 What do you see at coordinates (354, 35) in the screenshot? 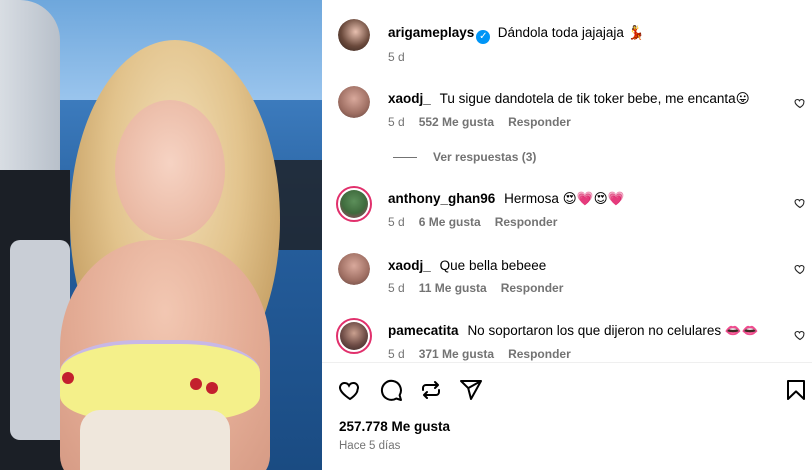
I see `author-avatar` at bounding box center [354, 35].